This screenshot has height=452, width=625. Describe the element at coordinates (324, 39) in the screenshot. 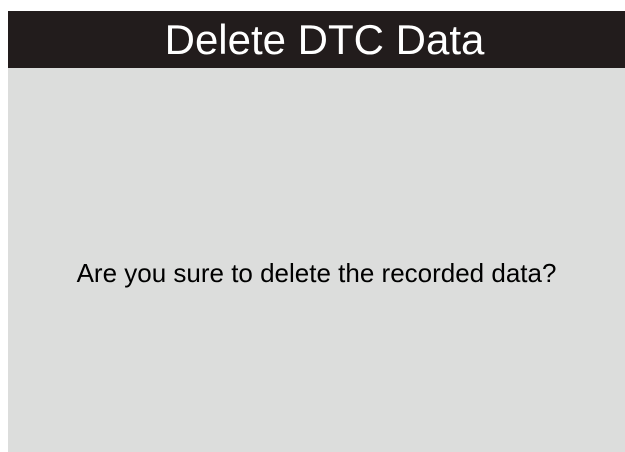

I see `page-title: Delete DTC Data` at that location.